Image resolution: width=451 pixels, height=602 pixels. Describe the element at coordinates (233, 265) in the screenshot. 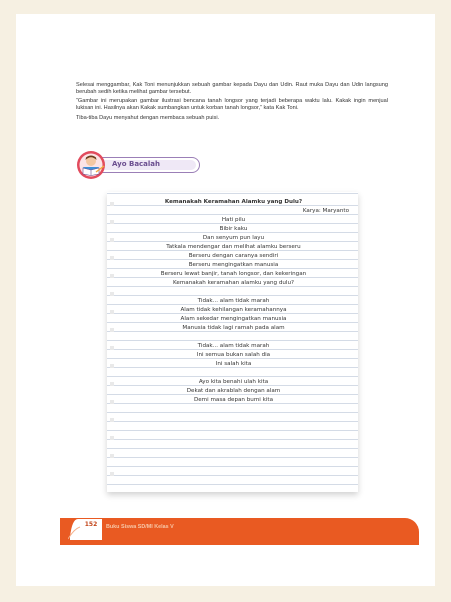

I see `poem-line: Berseru mengingatkan manusia` at that location.